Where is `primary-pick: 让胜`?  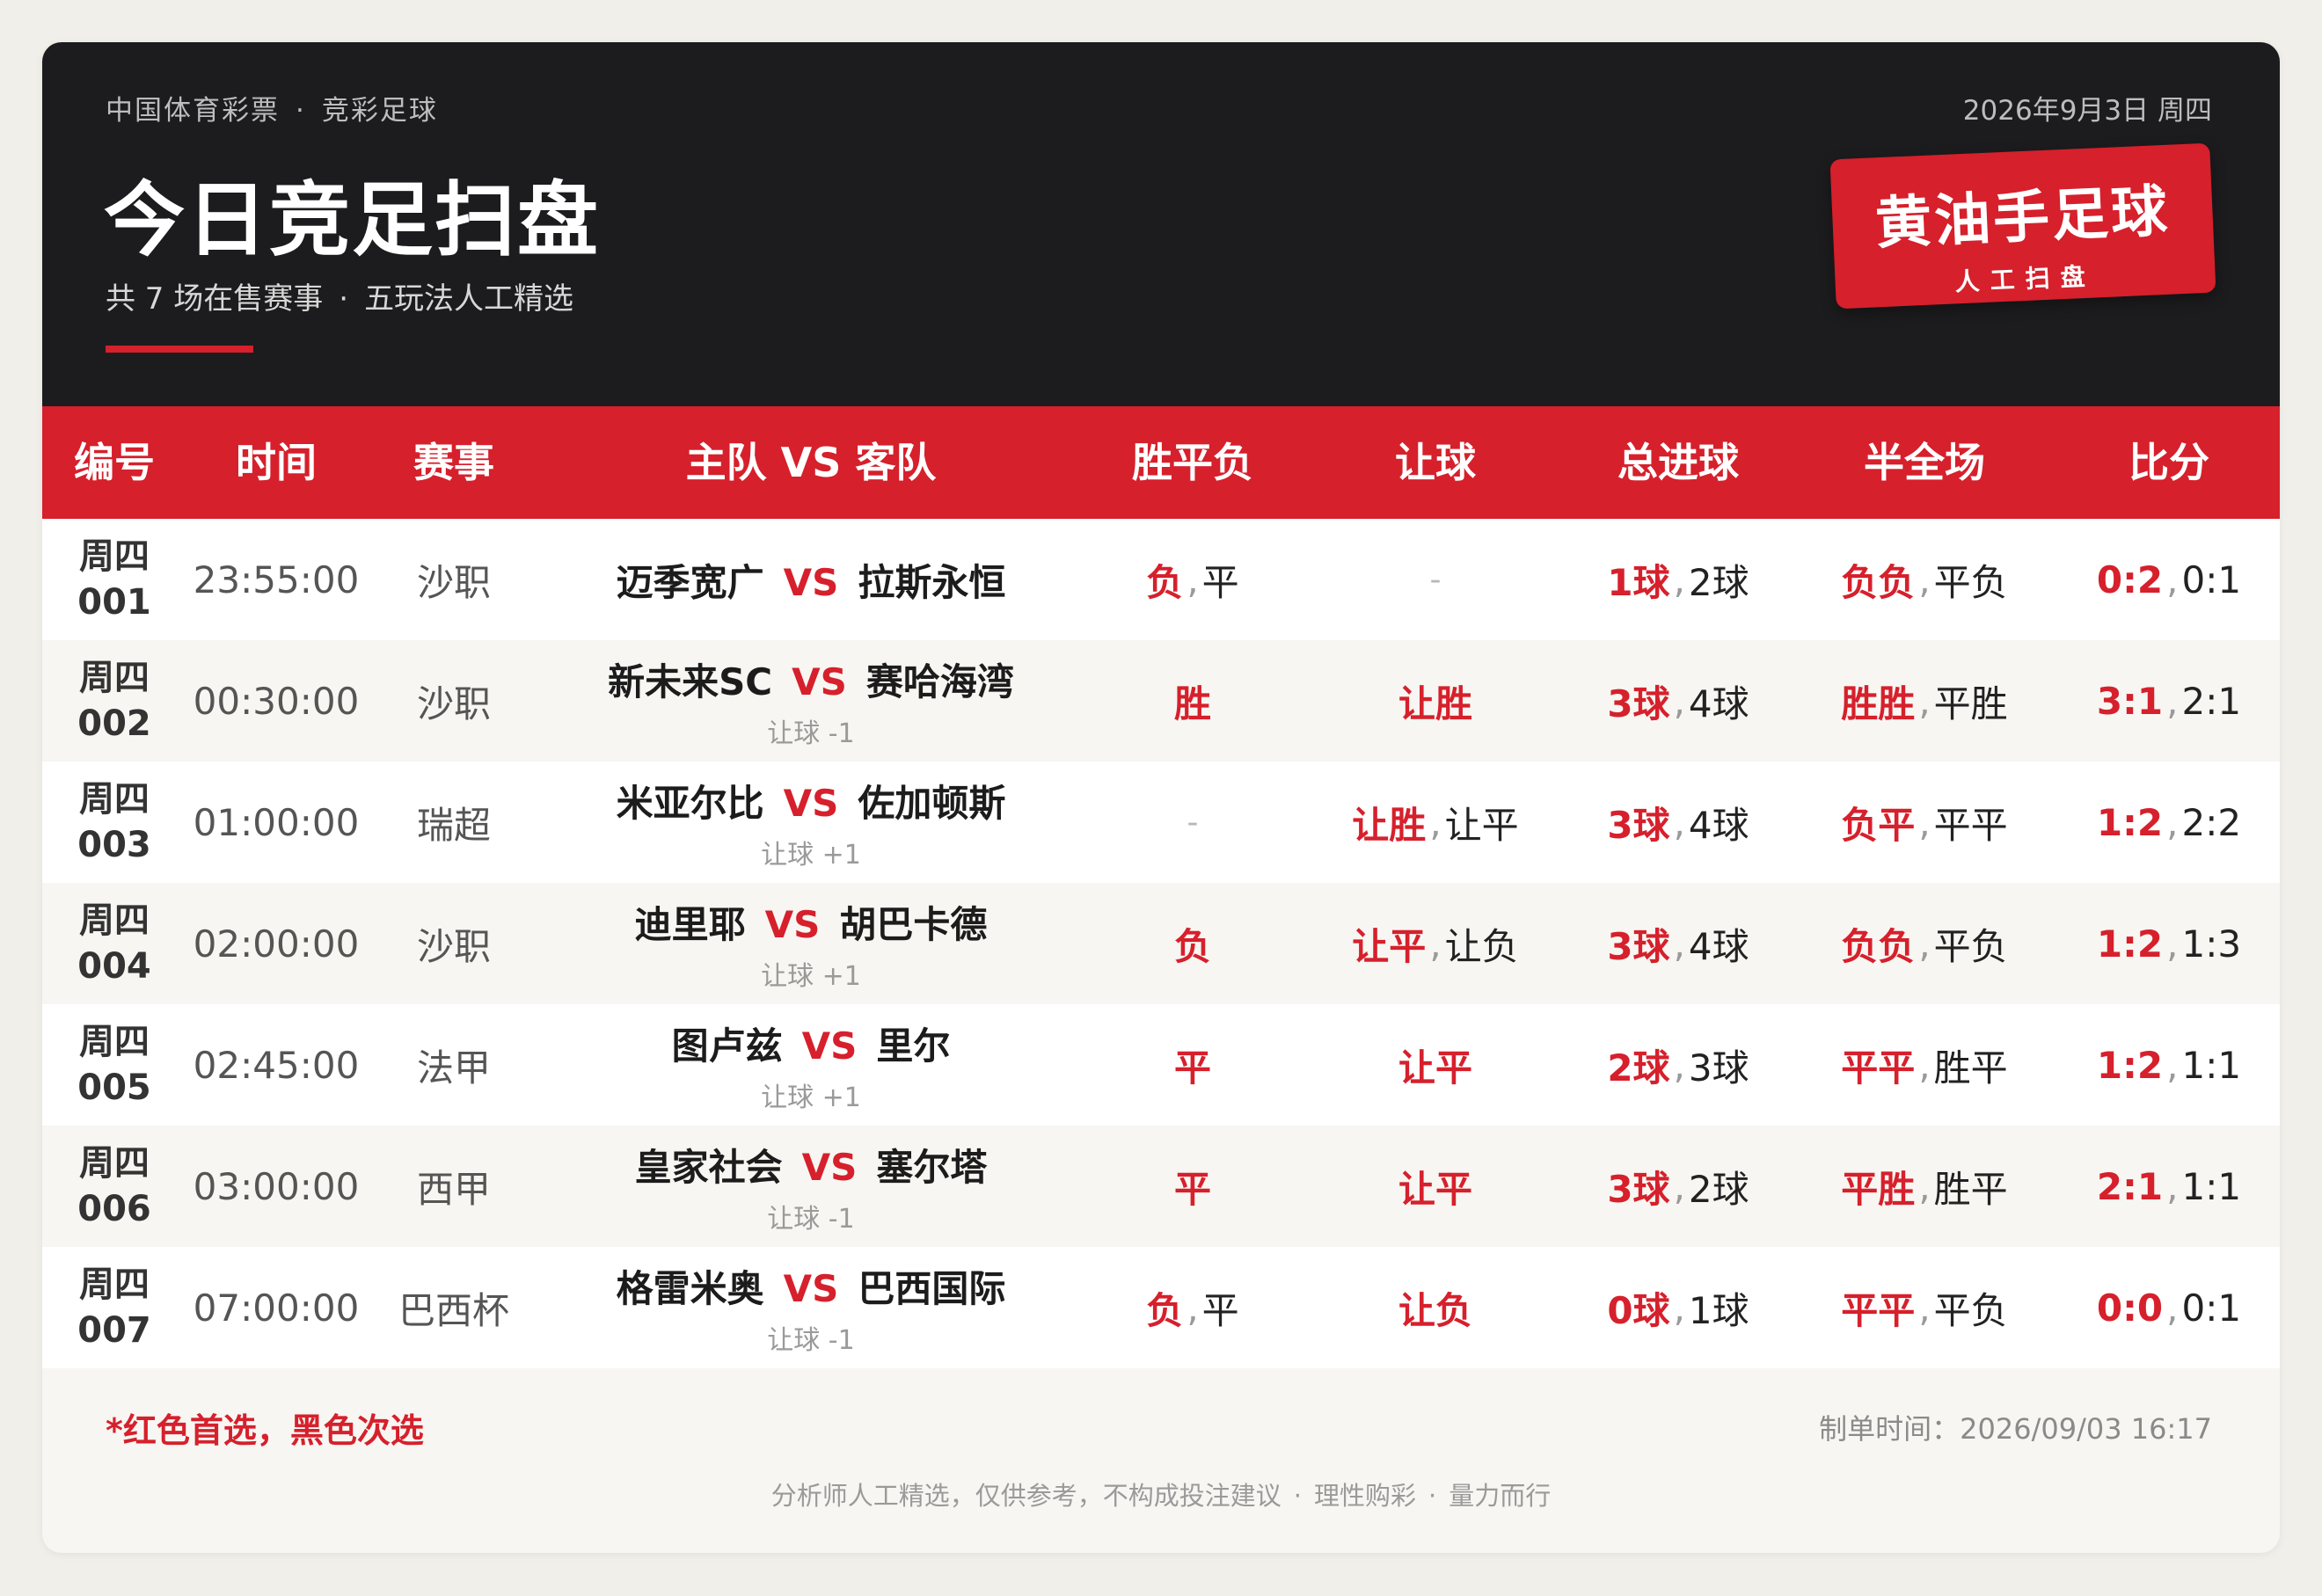
primary-pick: 让胜 is located at coordinates (1435, 703).